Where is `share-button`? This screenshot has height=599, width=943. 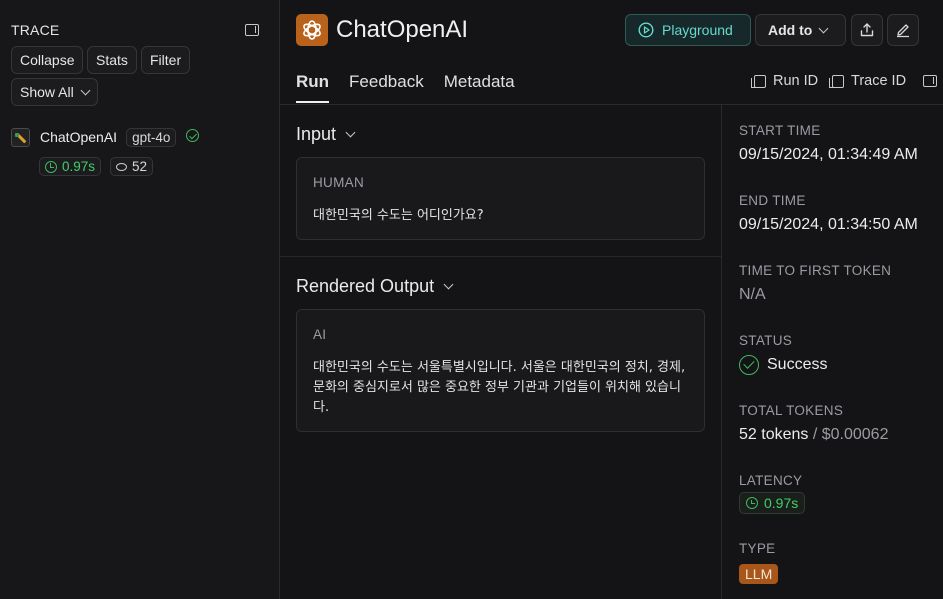
share-button is located at coordinates (867, 30).